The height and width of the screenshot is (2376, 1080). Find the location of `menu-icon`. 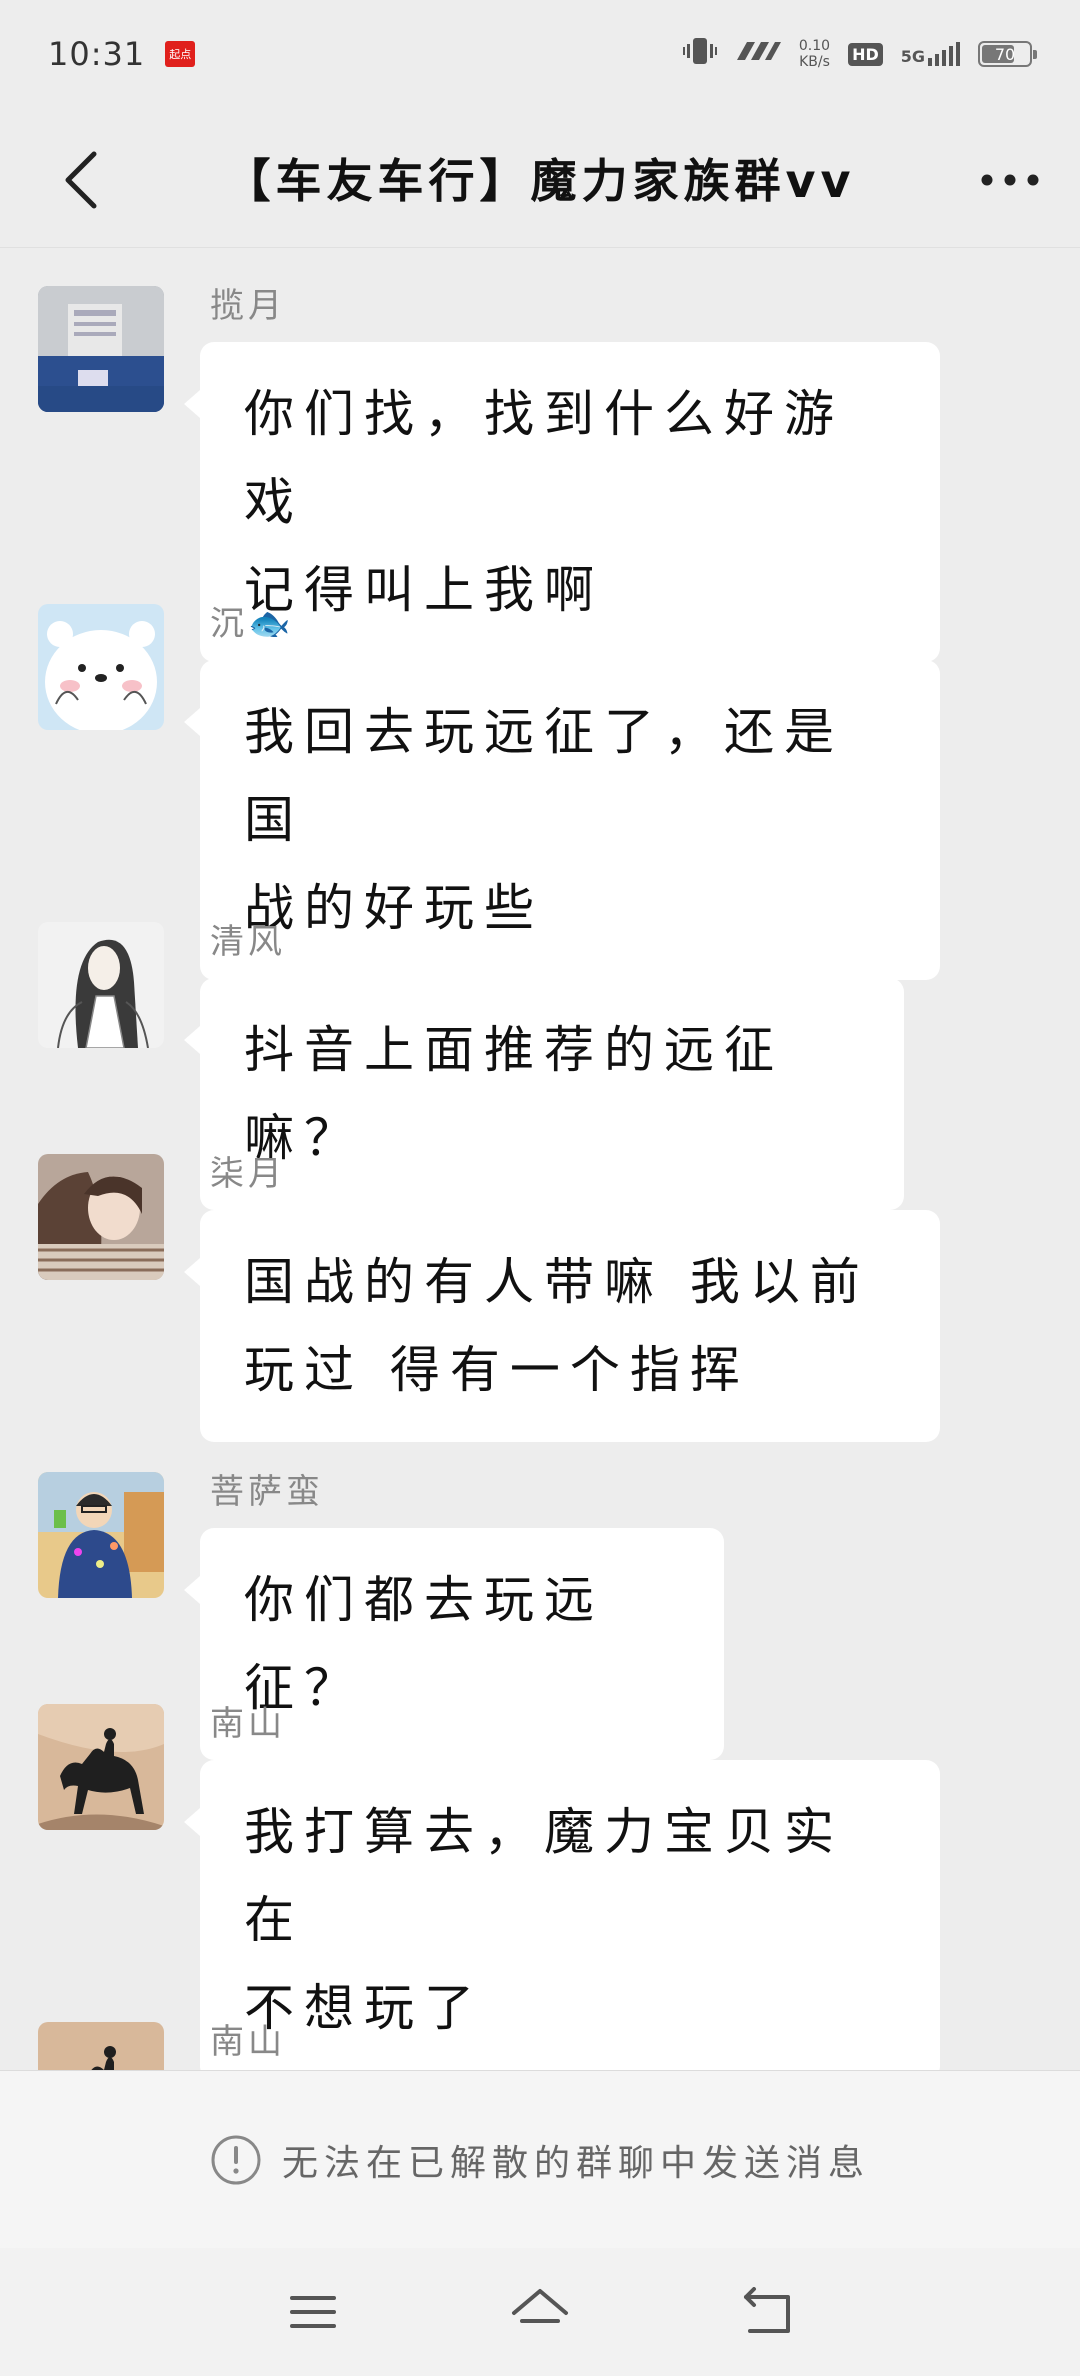

menu-icon is located at coordinates (313, 2312).